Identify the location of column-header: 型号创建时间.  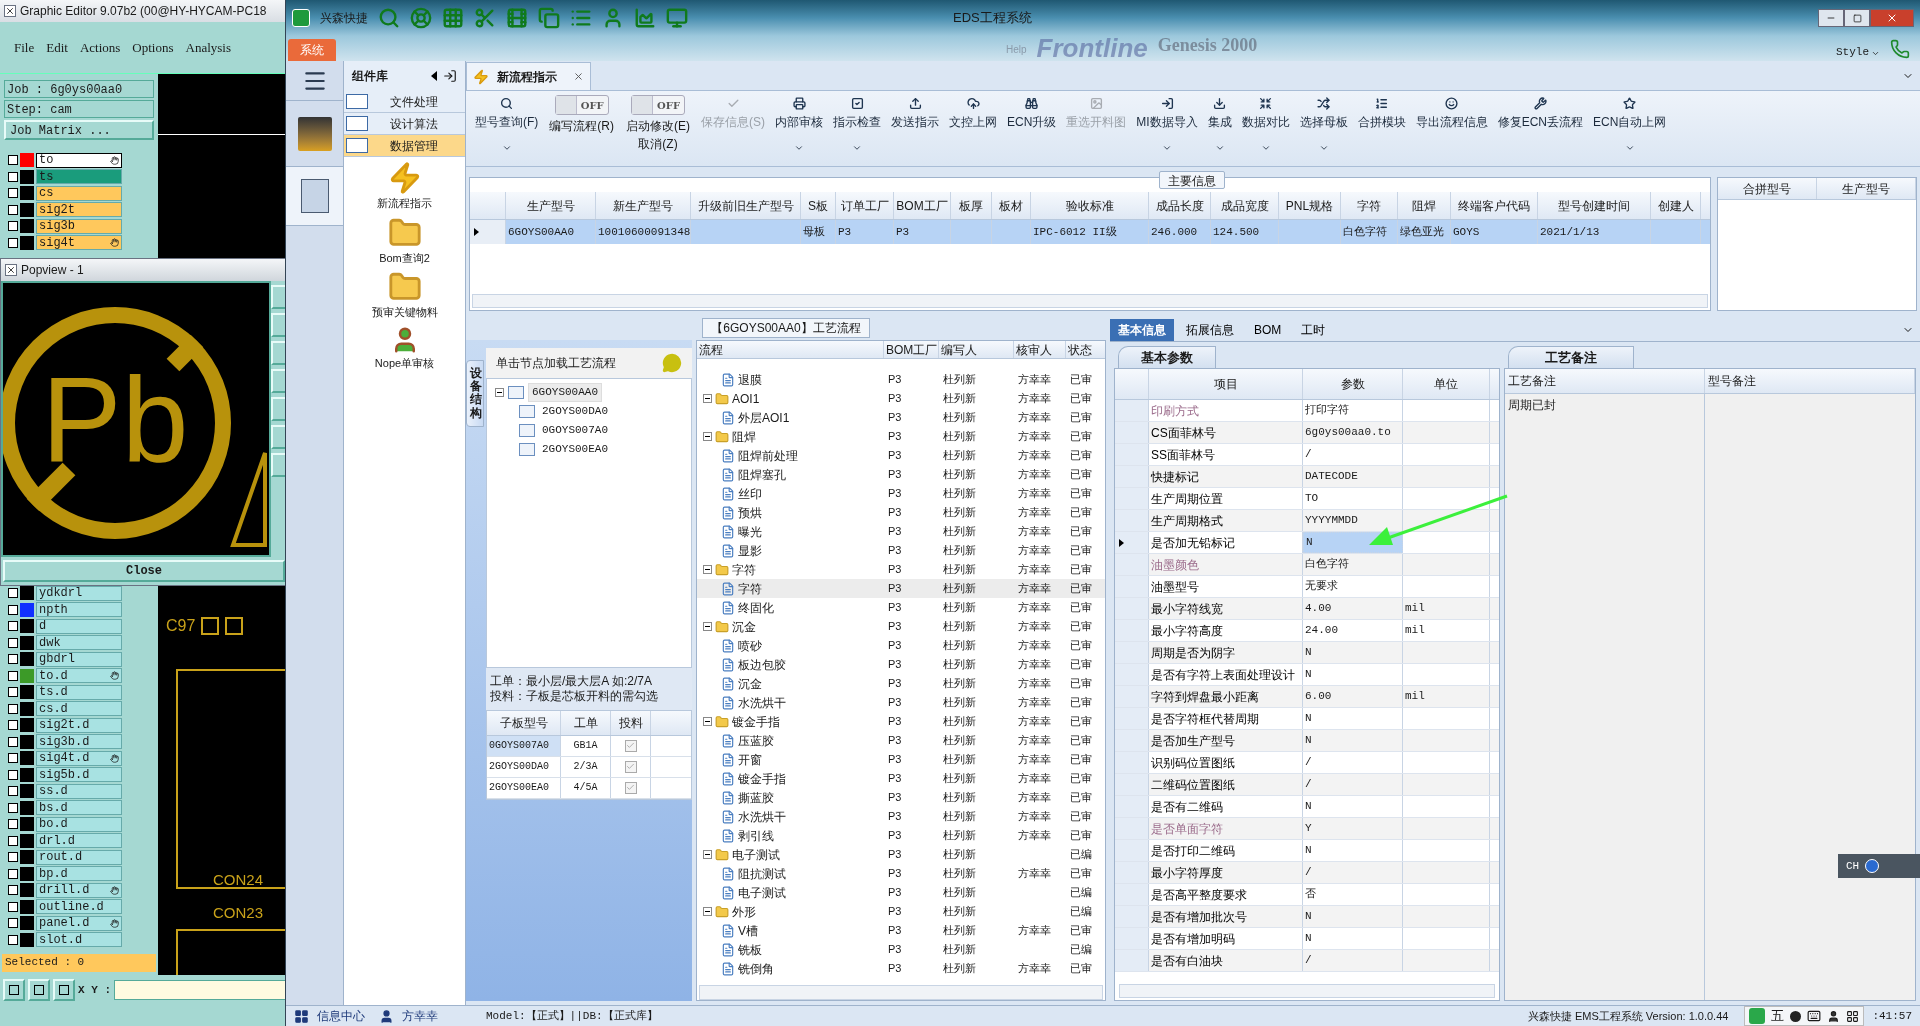
(1594, 205).